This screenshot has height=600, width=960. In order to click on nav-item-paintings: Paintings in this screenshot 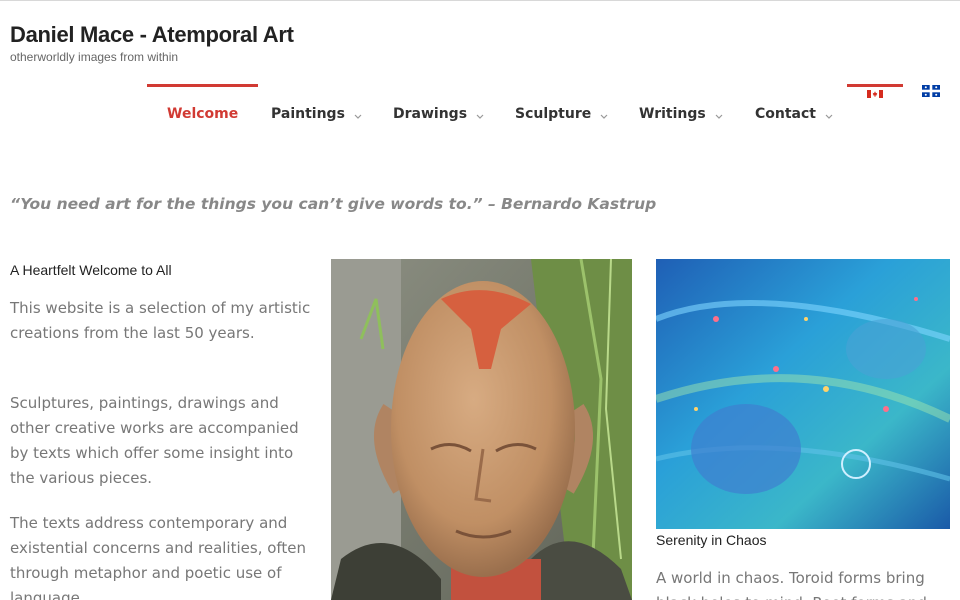, I will do `click(318, 114)`.